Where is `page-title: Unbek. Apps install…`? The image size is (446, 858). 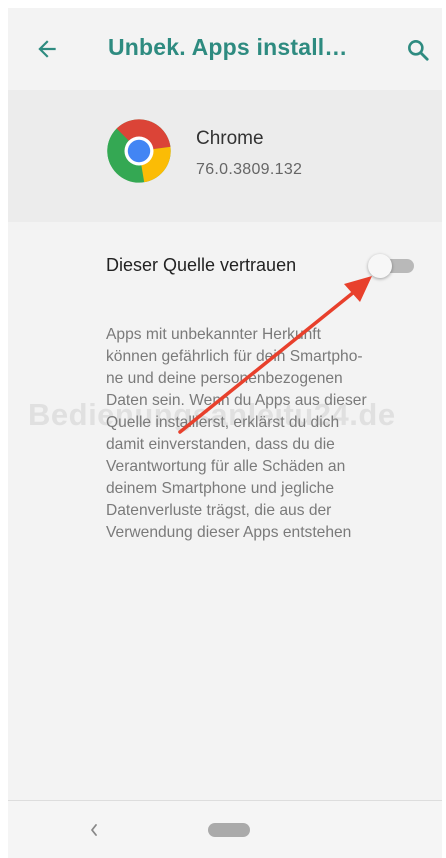
page-title: Unbek. Apps install… is located at coordinates (228, 47).